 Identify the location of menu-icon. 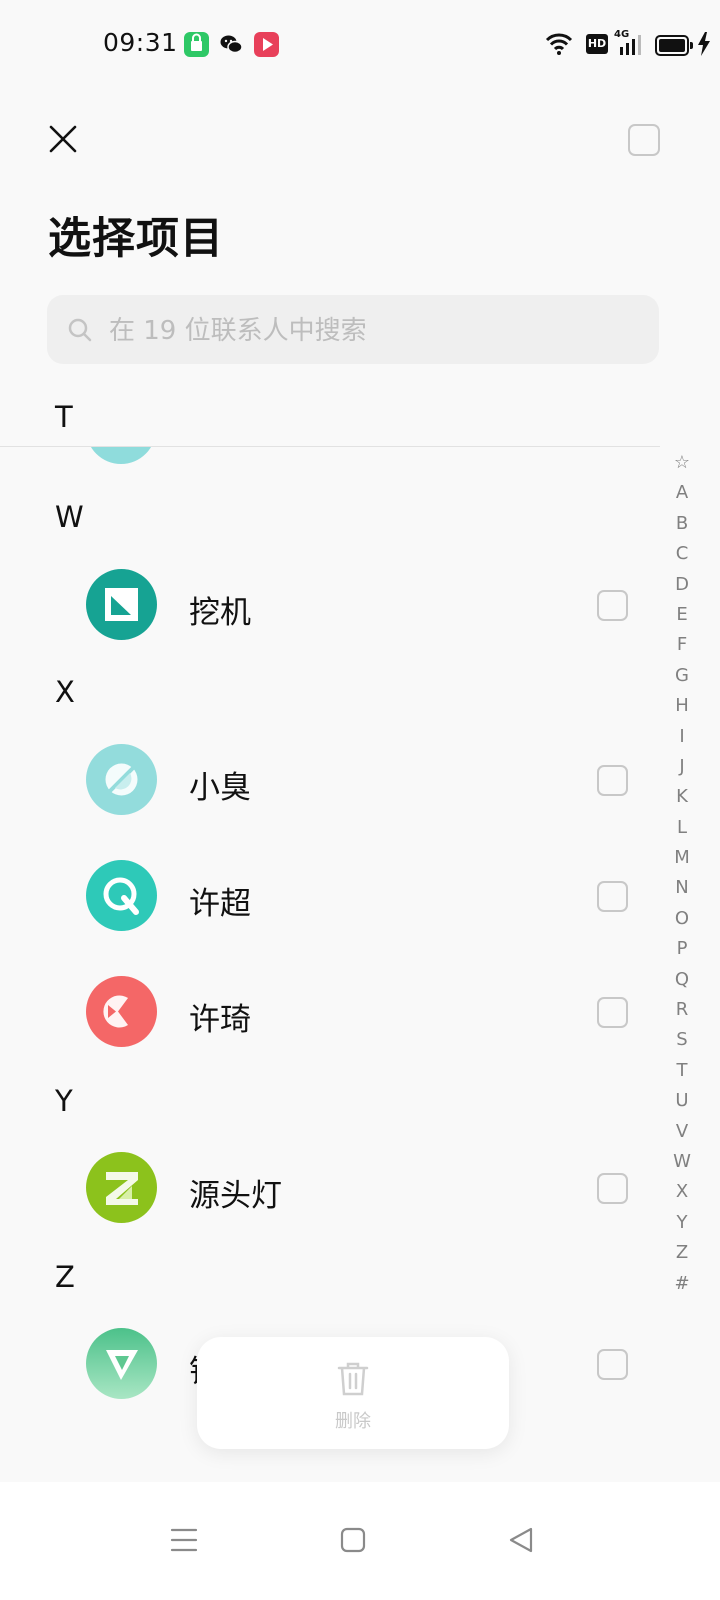
(184, 1540).